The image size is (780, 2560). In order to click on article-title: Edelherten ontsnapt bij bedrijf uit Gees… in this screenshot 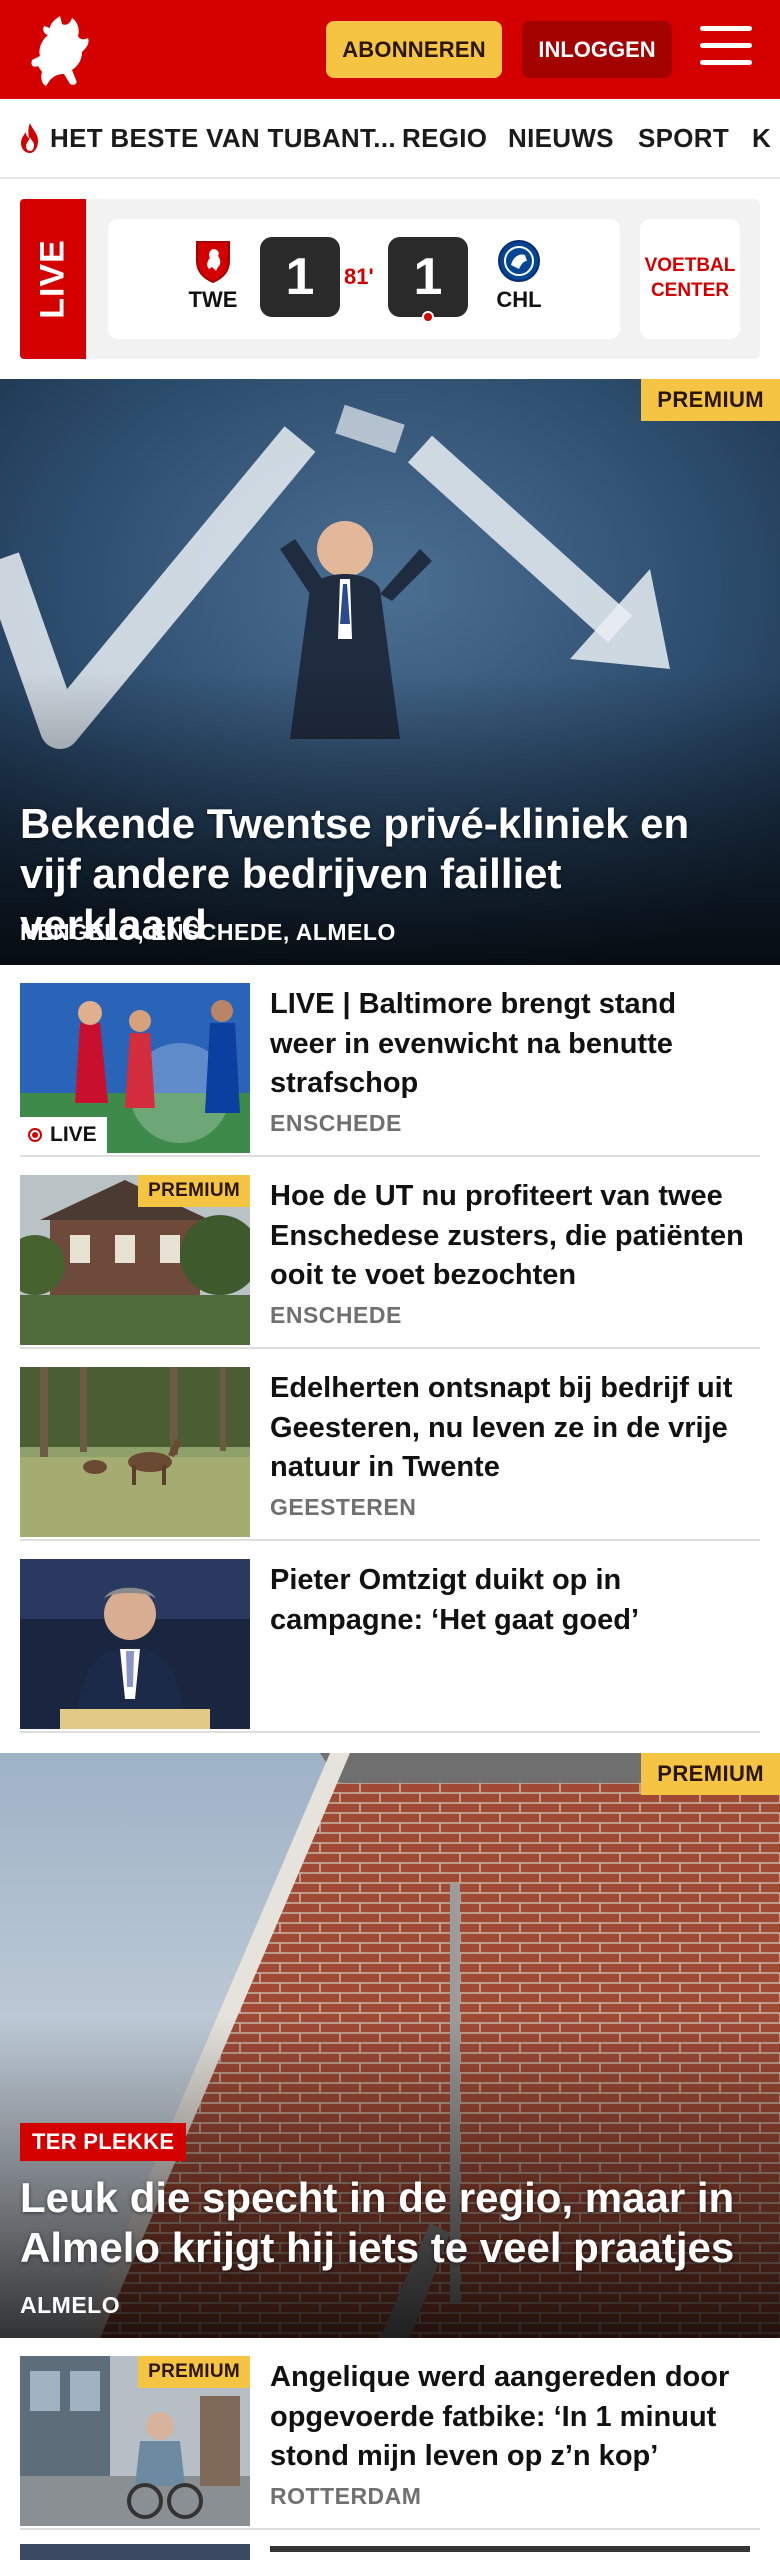, I will do `click(510, 1428)`.